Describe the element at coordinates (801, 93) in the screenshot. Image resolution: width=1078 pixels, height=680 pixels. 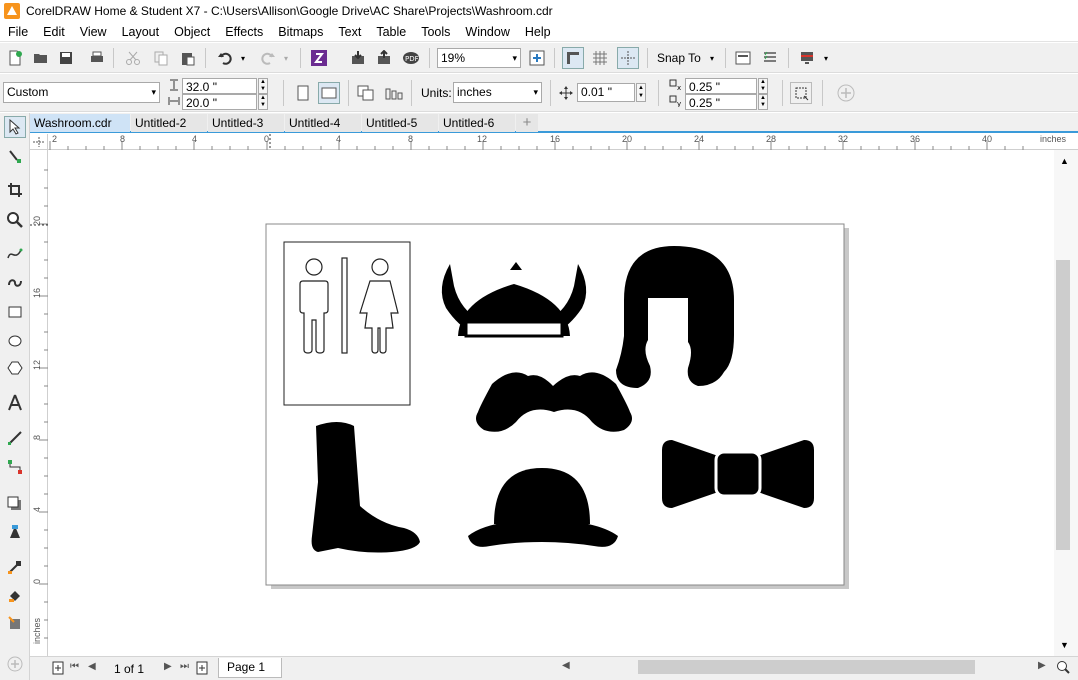
I see `treat-as-filled-icon` at that location.